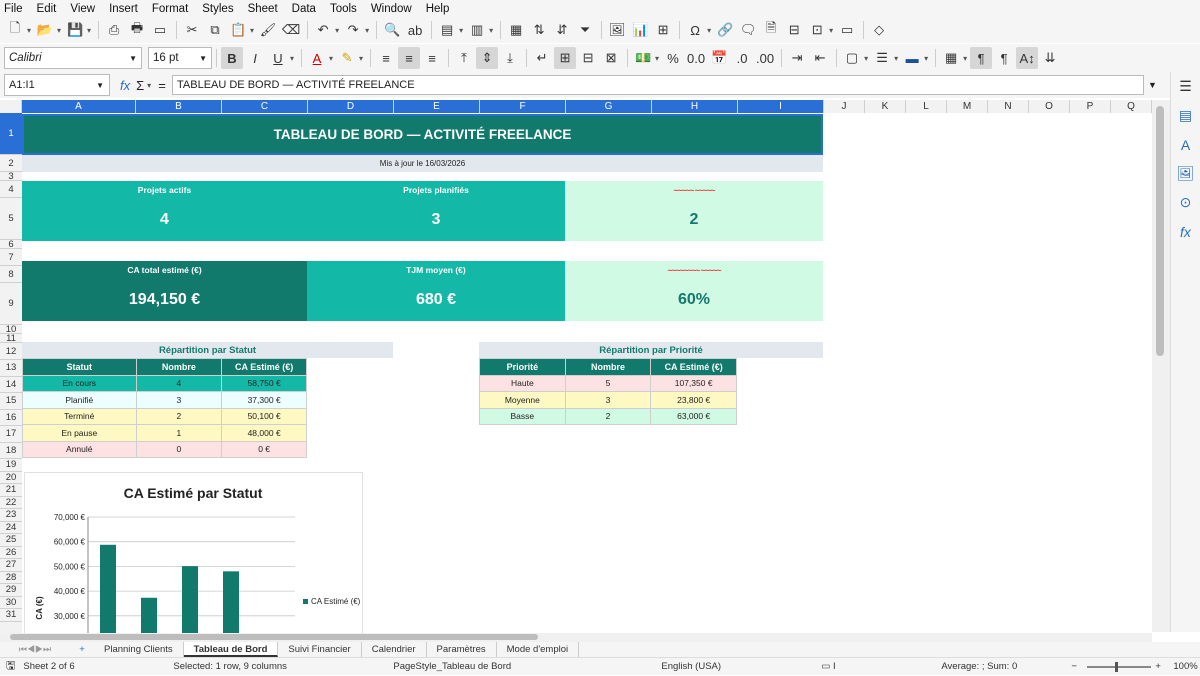 Image resolution: width=1200 pixels, height=676 pixels. Describe the element at coordinates (11, 478) in the screenshot. I see `row-header: 20` at that location.